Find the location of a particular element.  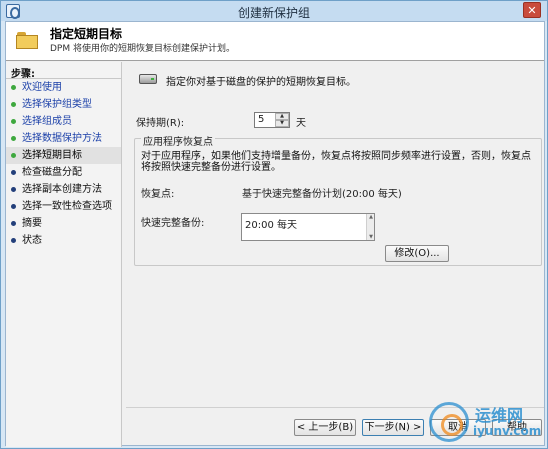

step-label: 选择短期目标 is located at coordinates (52, 155).